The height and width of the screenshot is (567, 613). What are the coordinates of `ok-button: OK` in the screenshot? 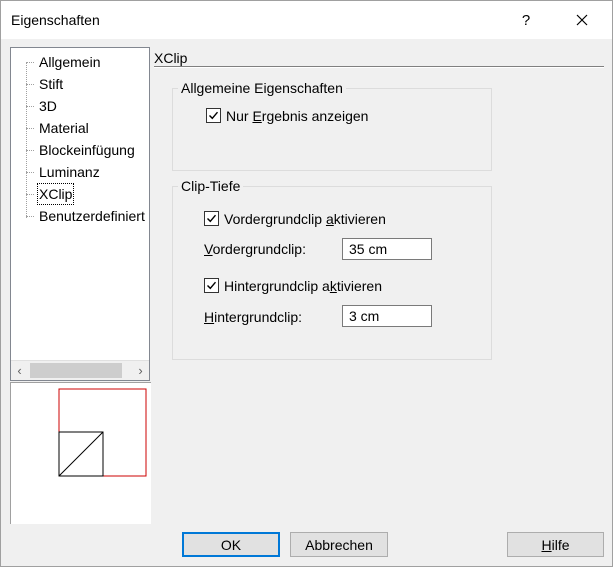 It's located at (231, 544).